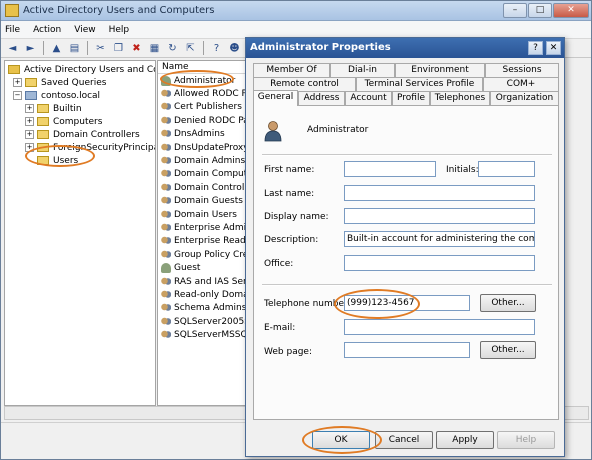 This screenshot has height=460, width=592. Describe the element at coordinates (203, 294) in the screenshot. I see `list-item: Read-only Domain C` at that location.